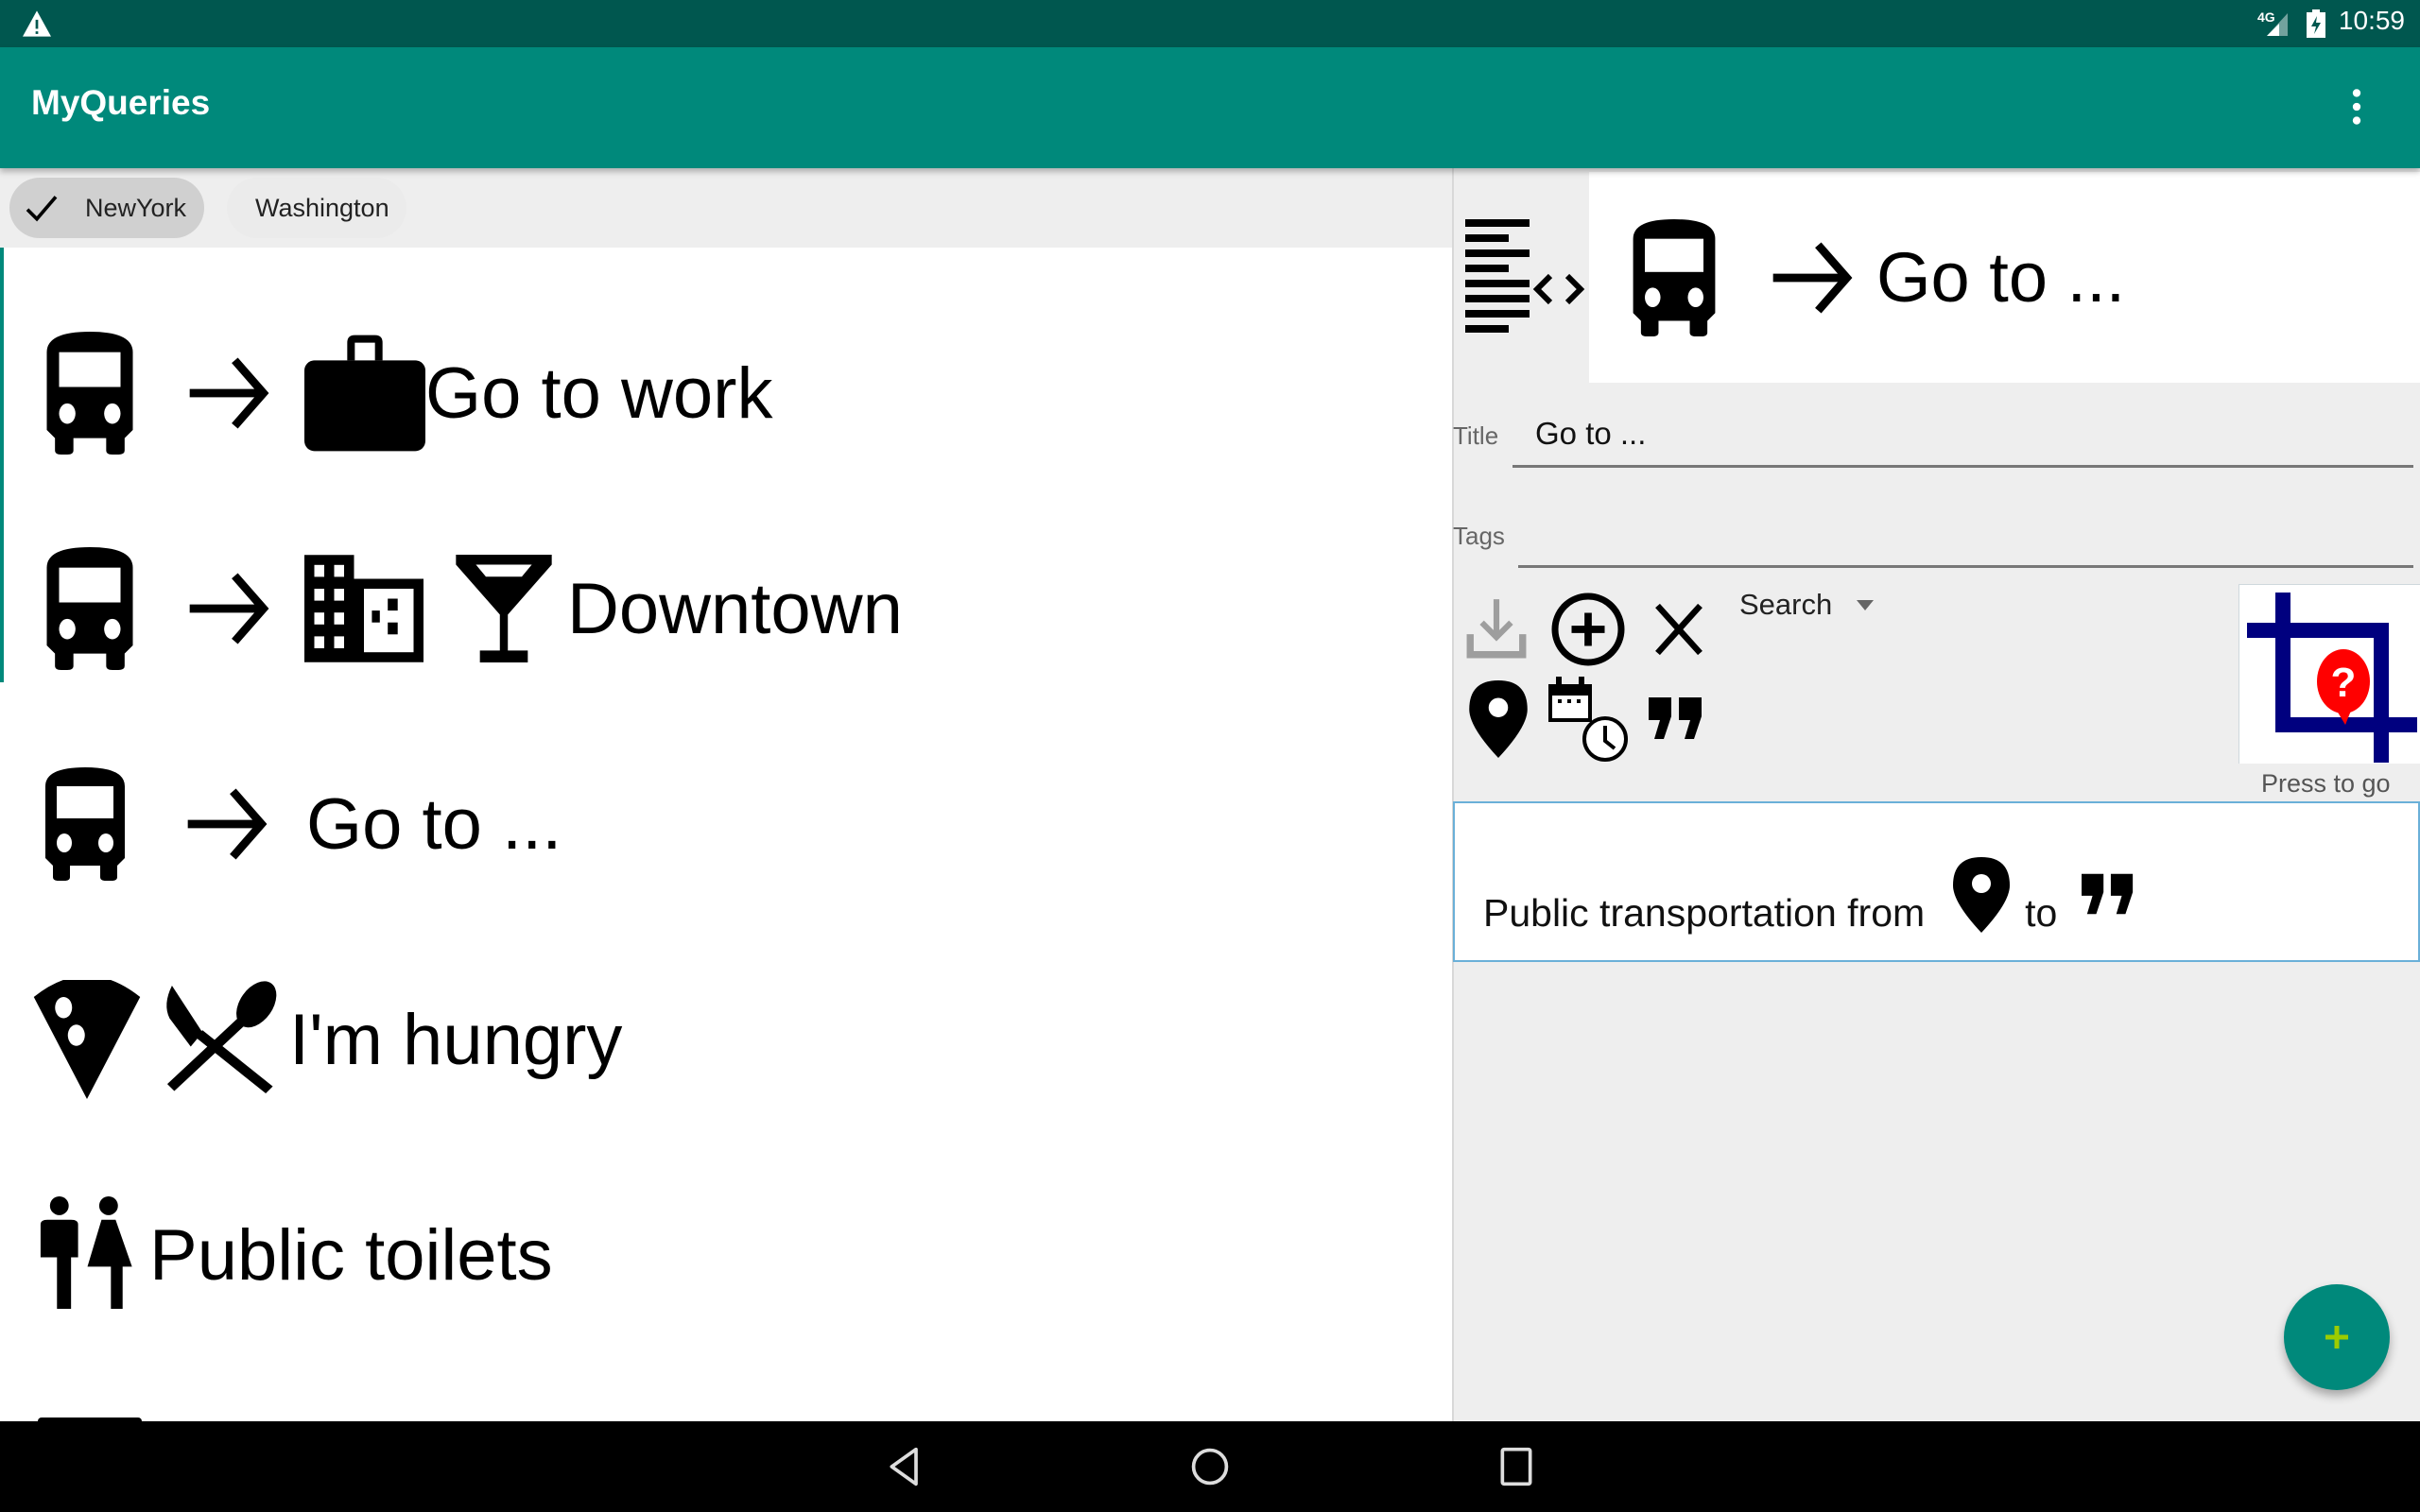 The image size is (2420, 1512). Describe the element at coordinates (1704, 913) in the screenshot. I see `result-text-before: Public transportation from` at that location.